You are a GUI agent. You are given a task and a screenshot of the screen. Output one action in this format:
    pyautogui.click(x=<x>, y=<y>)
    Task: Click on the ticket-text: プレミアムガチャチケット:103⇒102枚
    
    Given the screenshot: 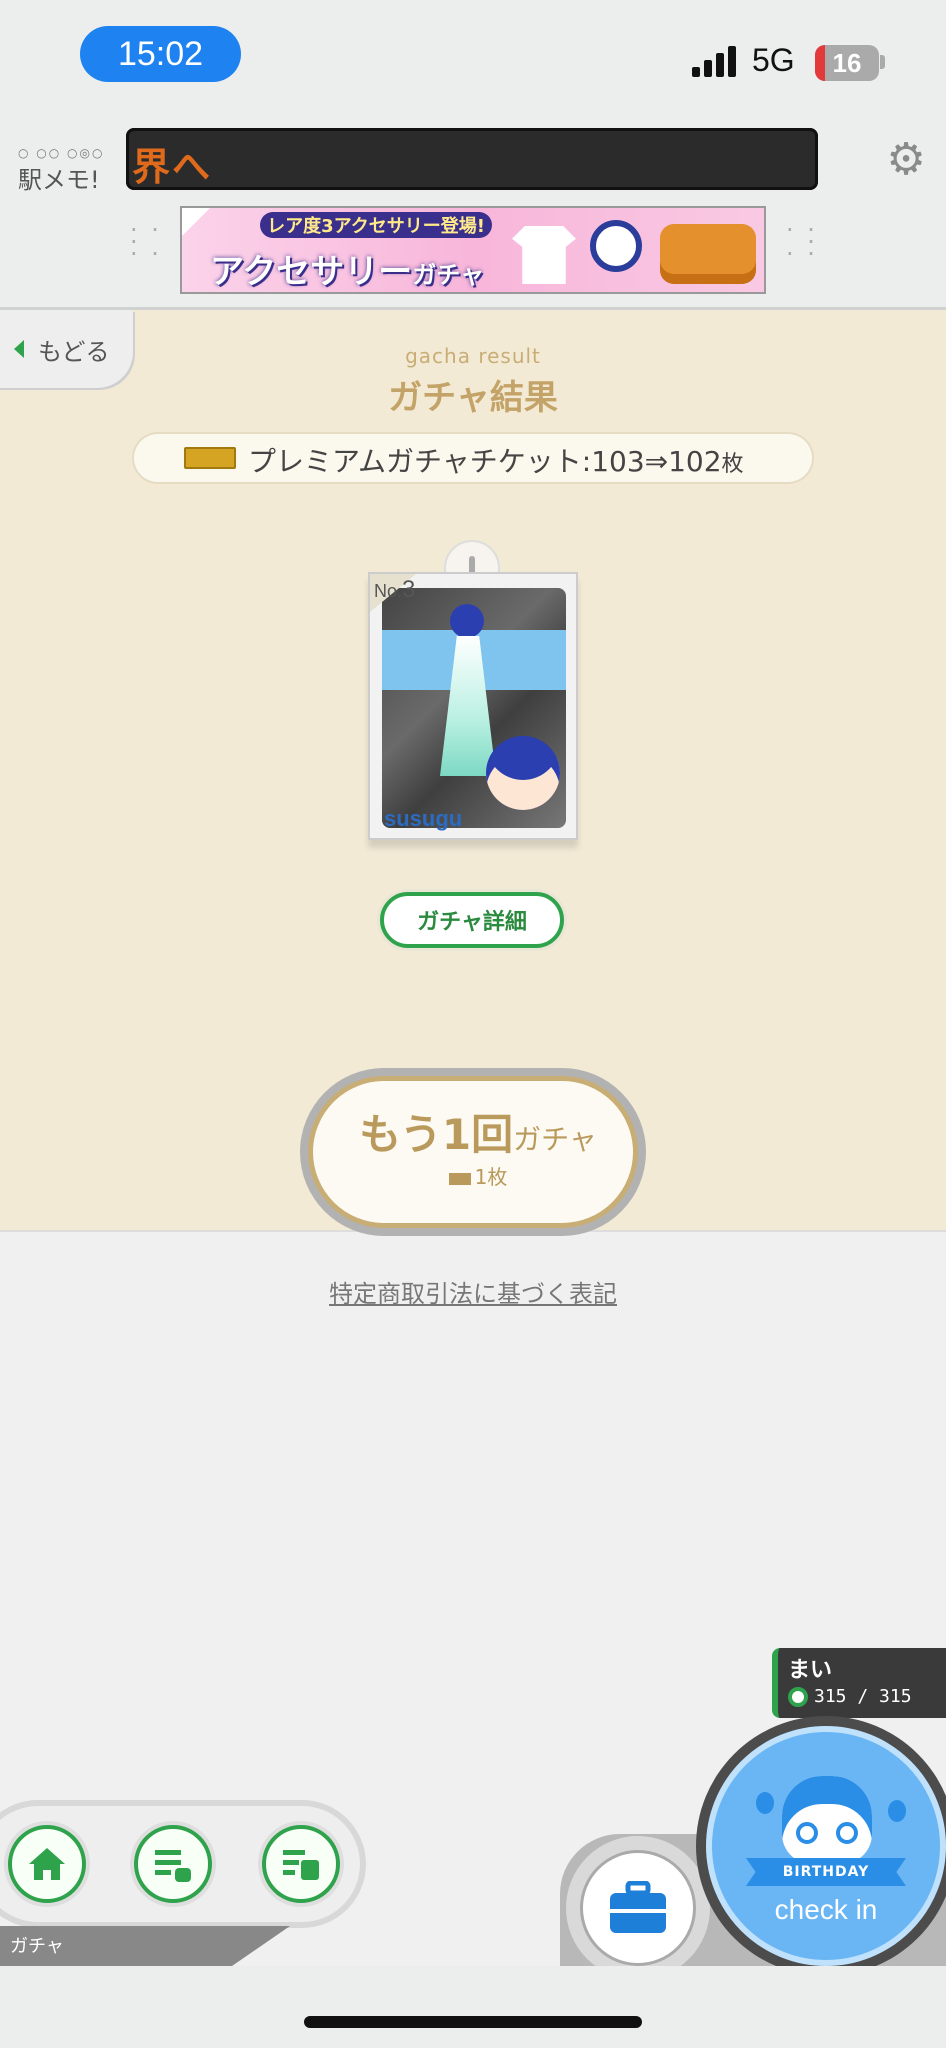 What is the action you would take?
    pyautogui.click(x=496, y=460)
    